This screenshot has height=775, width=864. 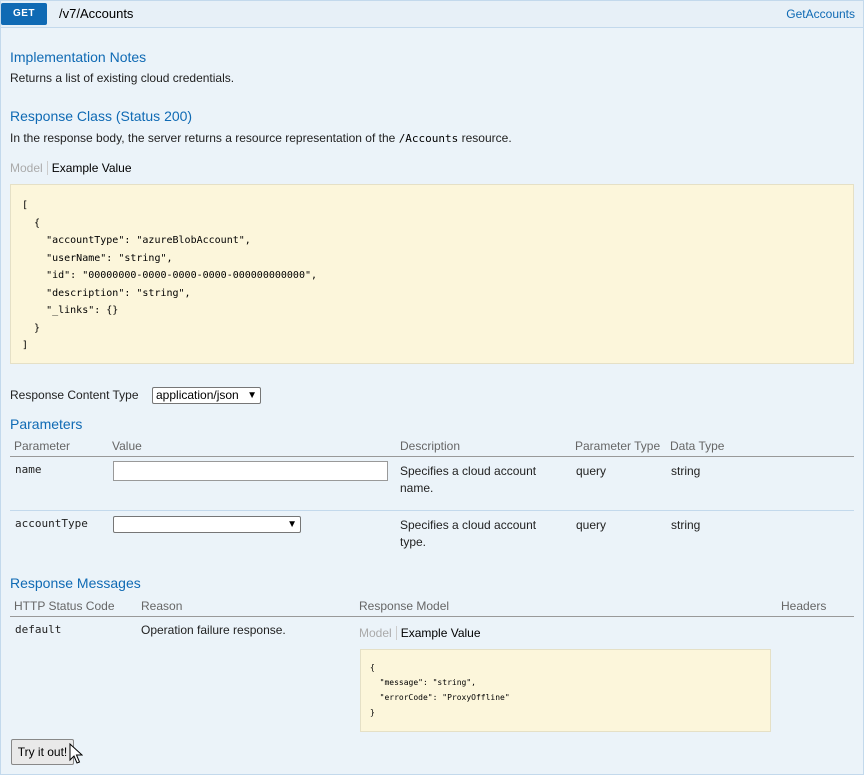 What do you see at coordinates (64, 606) in the screenshot?
I see `resp-col-status-code: HTTP Status Code` at bounding box center [64, 606].